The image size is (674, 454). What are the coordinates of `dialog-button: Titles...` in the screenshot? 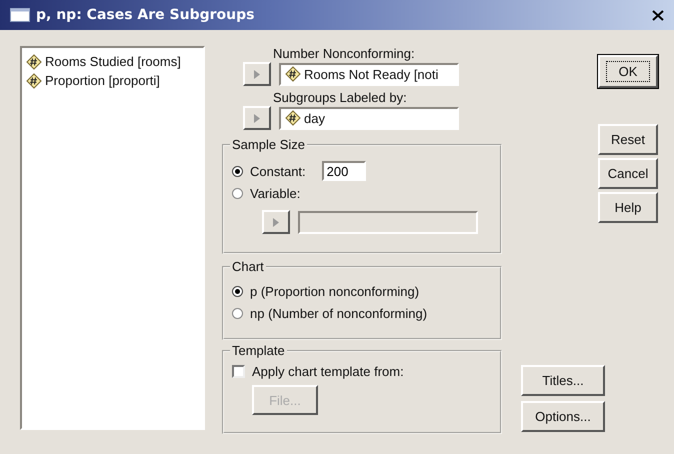 It's located at (563, 380).